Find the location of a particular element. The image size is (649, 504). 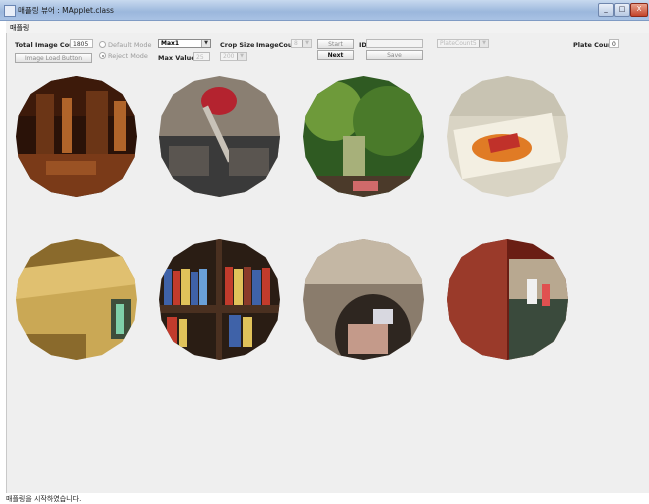

id-field is located at coordinates (394, 43).